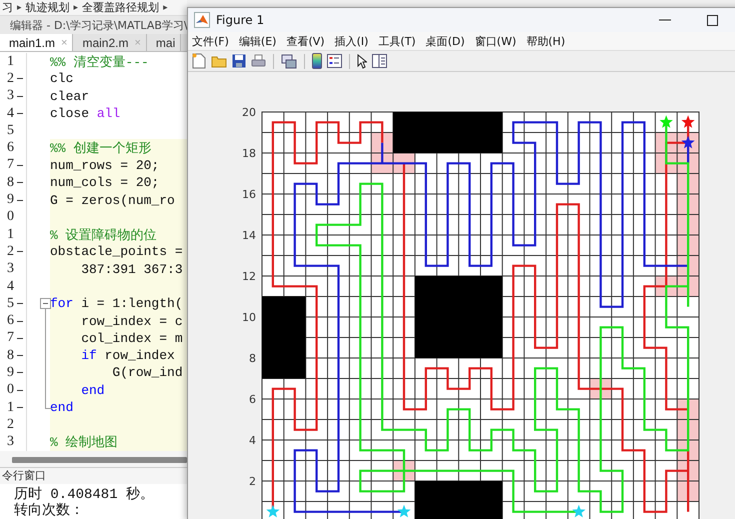 The width and height of the screenshot is (735, 519). I want to click on code-line: G = zeros(num_ro, so click(112, 200).